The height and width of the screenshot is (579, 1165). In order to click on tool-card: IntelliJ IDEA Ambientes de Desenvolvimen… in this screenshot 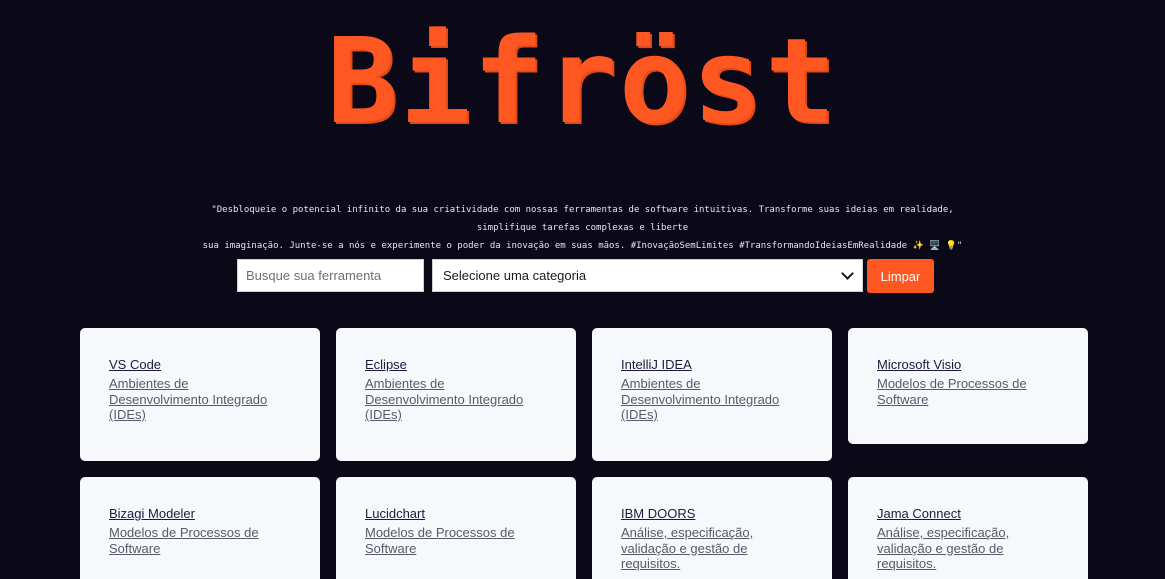, I will do `click(712, 394)`.